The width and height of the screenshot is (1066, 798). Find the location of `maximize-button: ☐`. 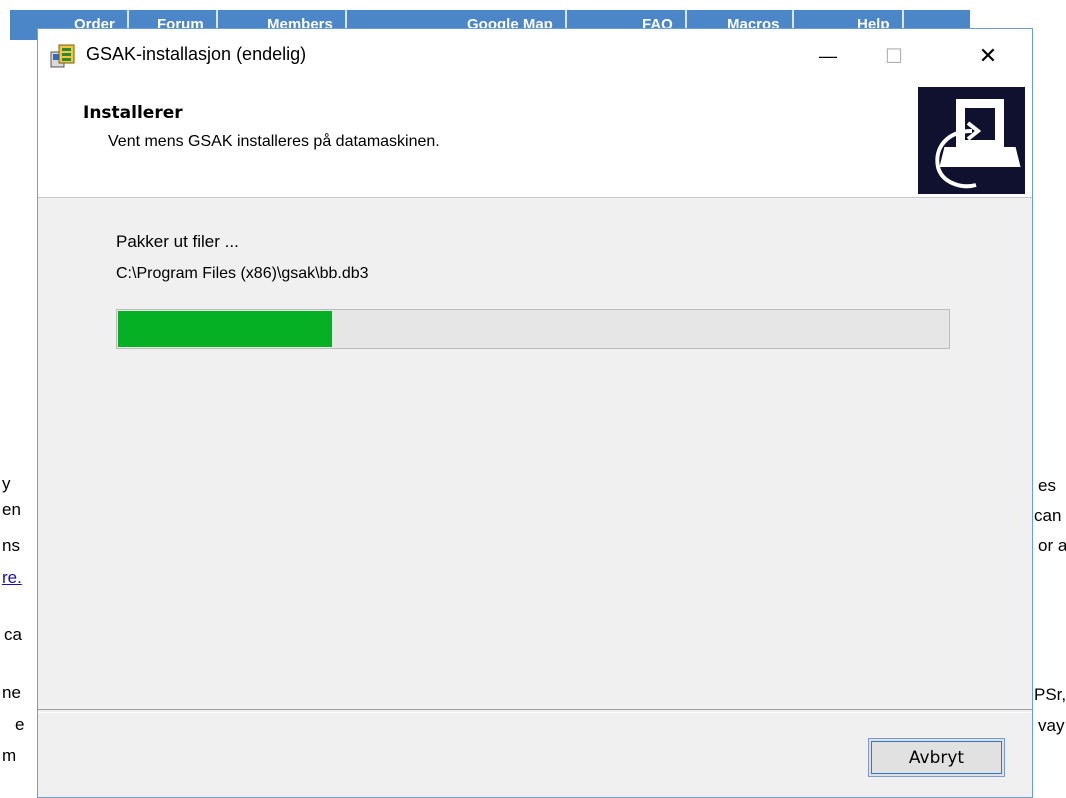

maximize-button: ☐ is located at coordinates (894, 56).